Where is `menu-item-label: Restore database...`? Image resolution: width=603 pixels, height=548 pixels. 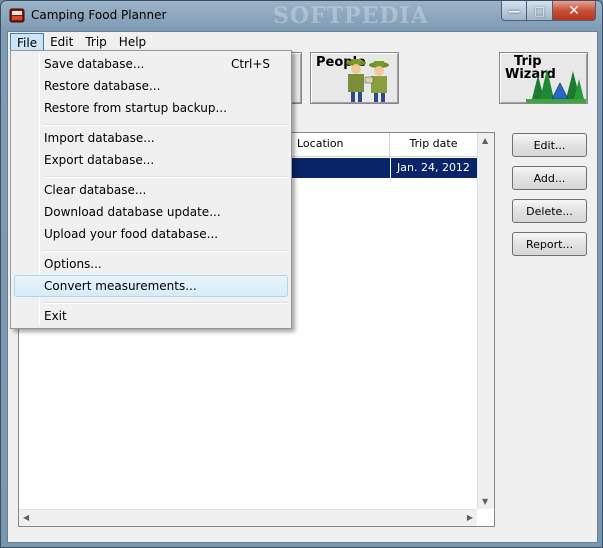 menu-item-label: Restore database... is located at coordinates (102, 86).